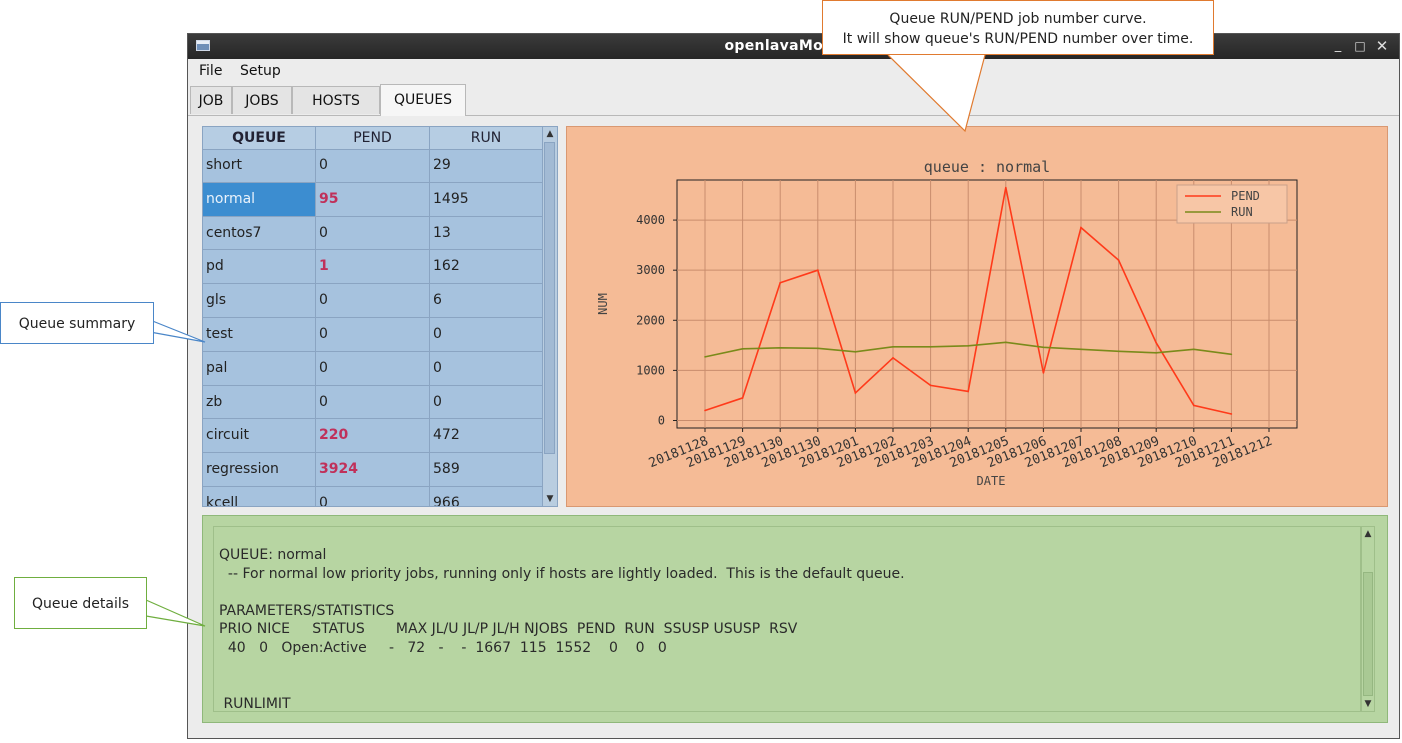 The width and height of the screenshot is (1402, 743). I want to click on column-header-pend: PEND, so click(373, 138).